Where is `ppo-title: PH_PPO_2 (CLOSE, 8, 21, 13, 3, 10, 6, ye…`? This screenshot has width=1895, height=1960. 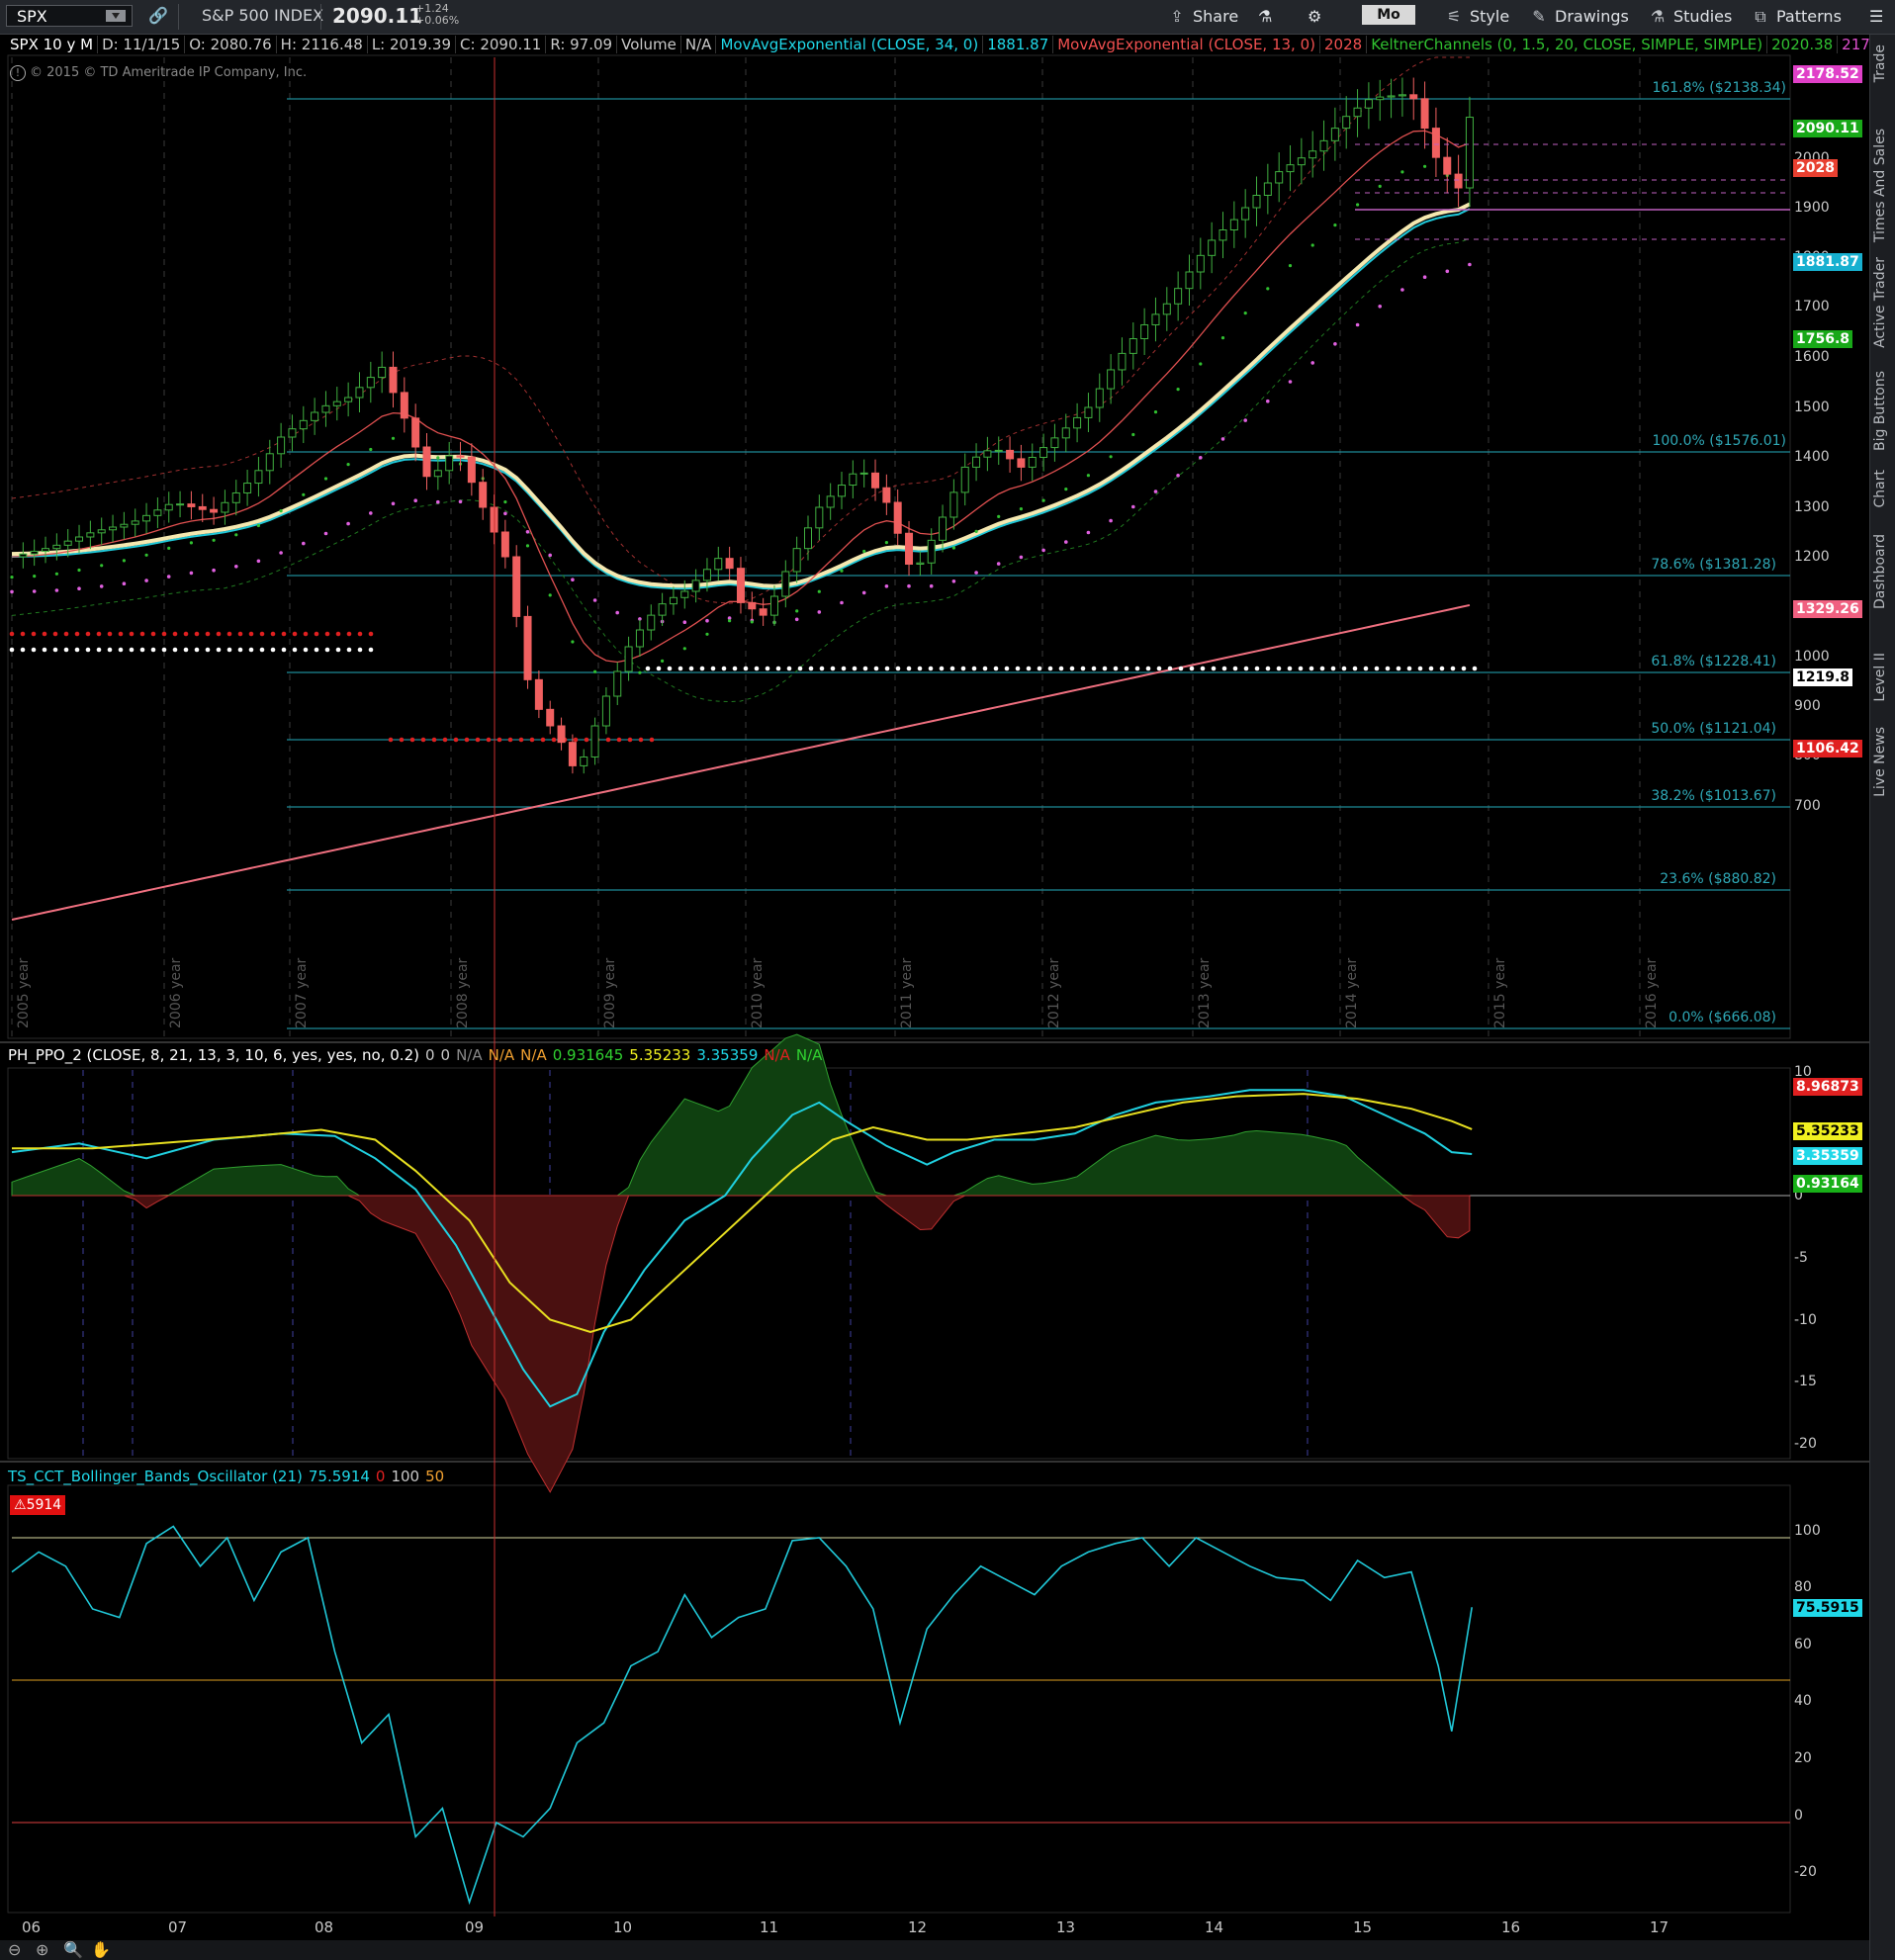 ppo-title: PH_PPO_2 (CLOSE, 8, 21, 13, 3, 10, 6, ye… is located at coordinates (213, 1055).